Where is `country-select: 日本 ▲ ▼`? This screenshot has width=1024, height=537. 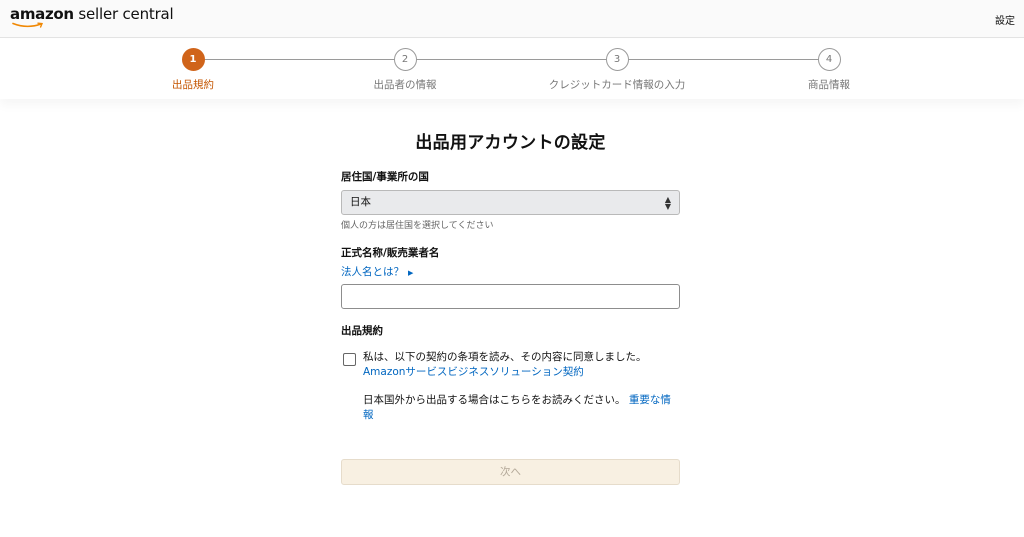
country-select: 日本 ▲ ▼ is located at coordinates (510, 202).